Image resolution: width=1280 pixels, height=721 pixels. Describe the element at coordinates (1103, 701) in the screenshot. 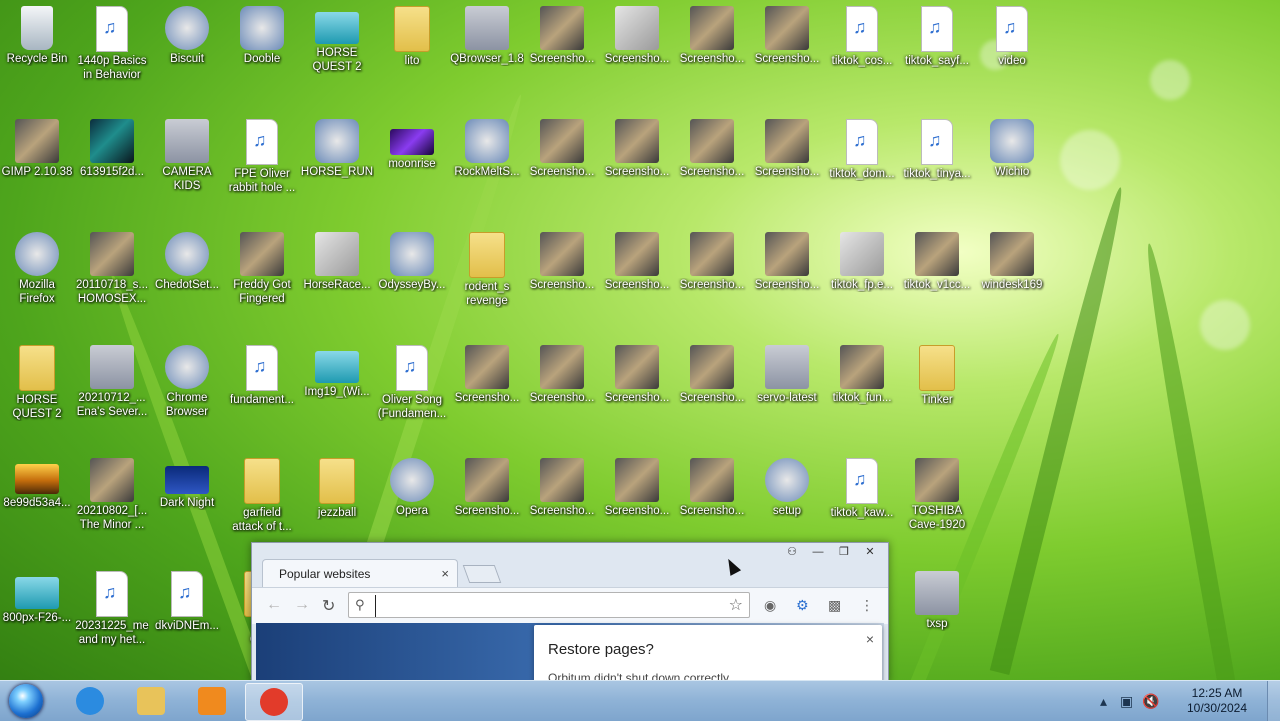

I see `show-hidden-icons-icon: ▴` at that location.